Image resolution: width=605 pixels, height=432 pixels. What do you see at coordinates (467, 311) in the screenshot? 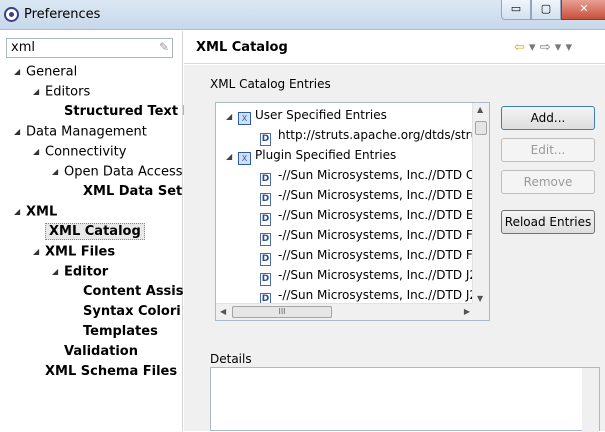
I see `scroll-right-icon: ▶` at bounding box center [467, 311].